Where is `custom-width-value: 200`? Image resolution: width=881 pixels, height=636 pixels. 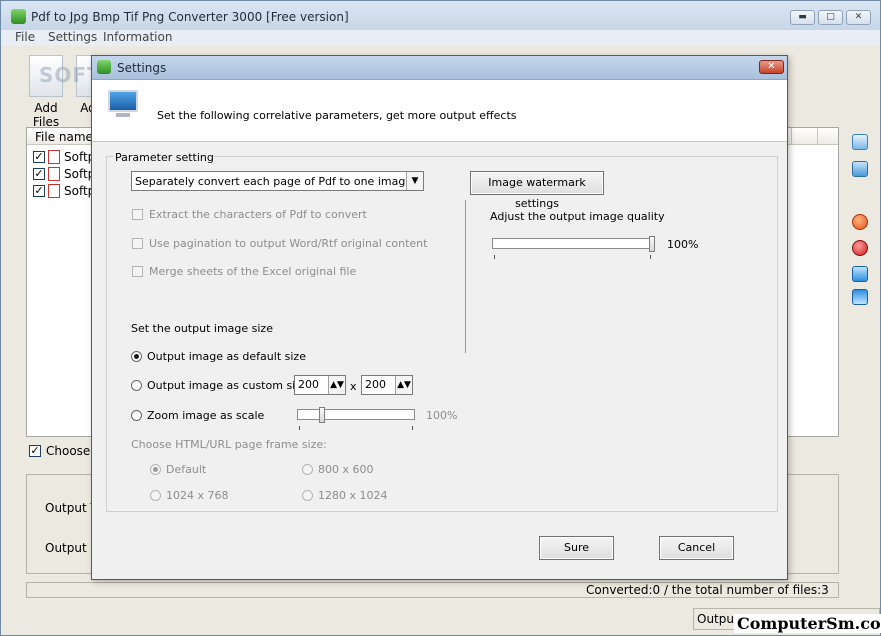 custom-width-value: 200 is located at coordinates (308, 384).